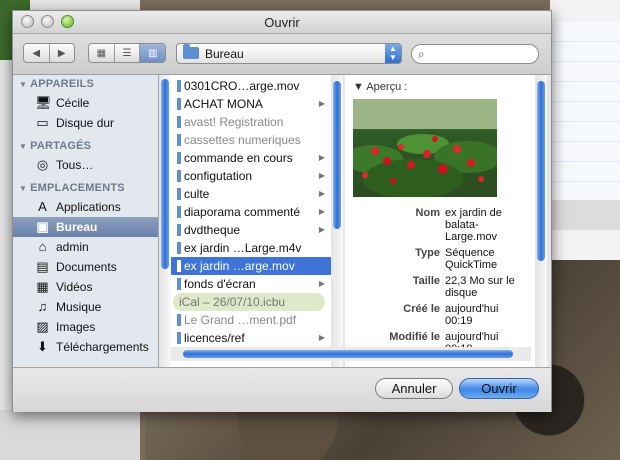  Describe the element at coordinates (85, 123) in the screenshot. I see `sidebar-item: ▭ Disque dur` at that location.